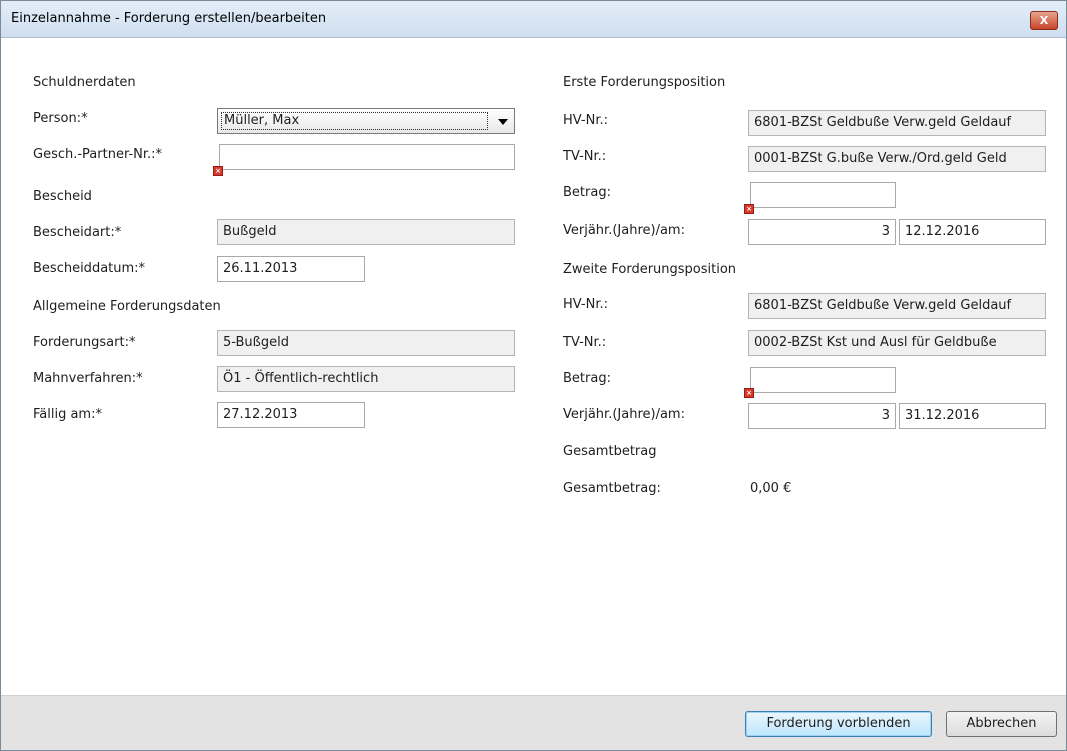  I want to click on notice-type-field: Bußgeld, so click(366, 232).